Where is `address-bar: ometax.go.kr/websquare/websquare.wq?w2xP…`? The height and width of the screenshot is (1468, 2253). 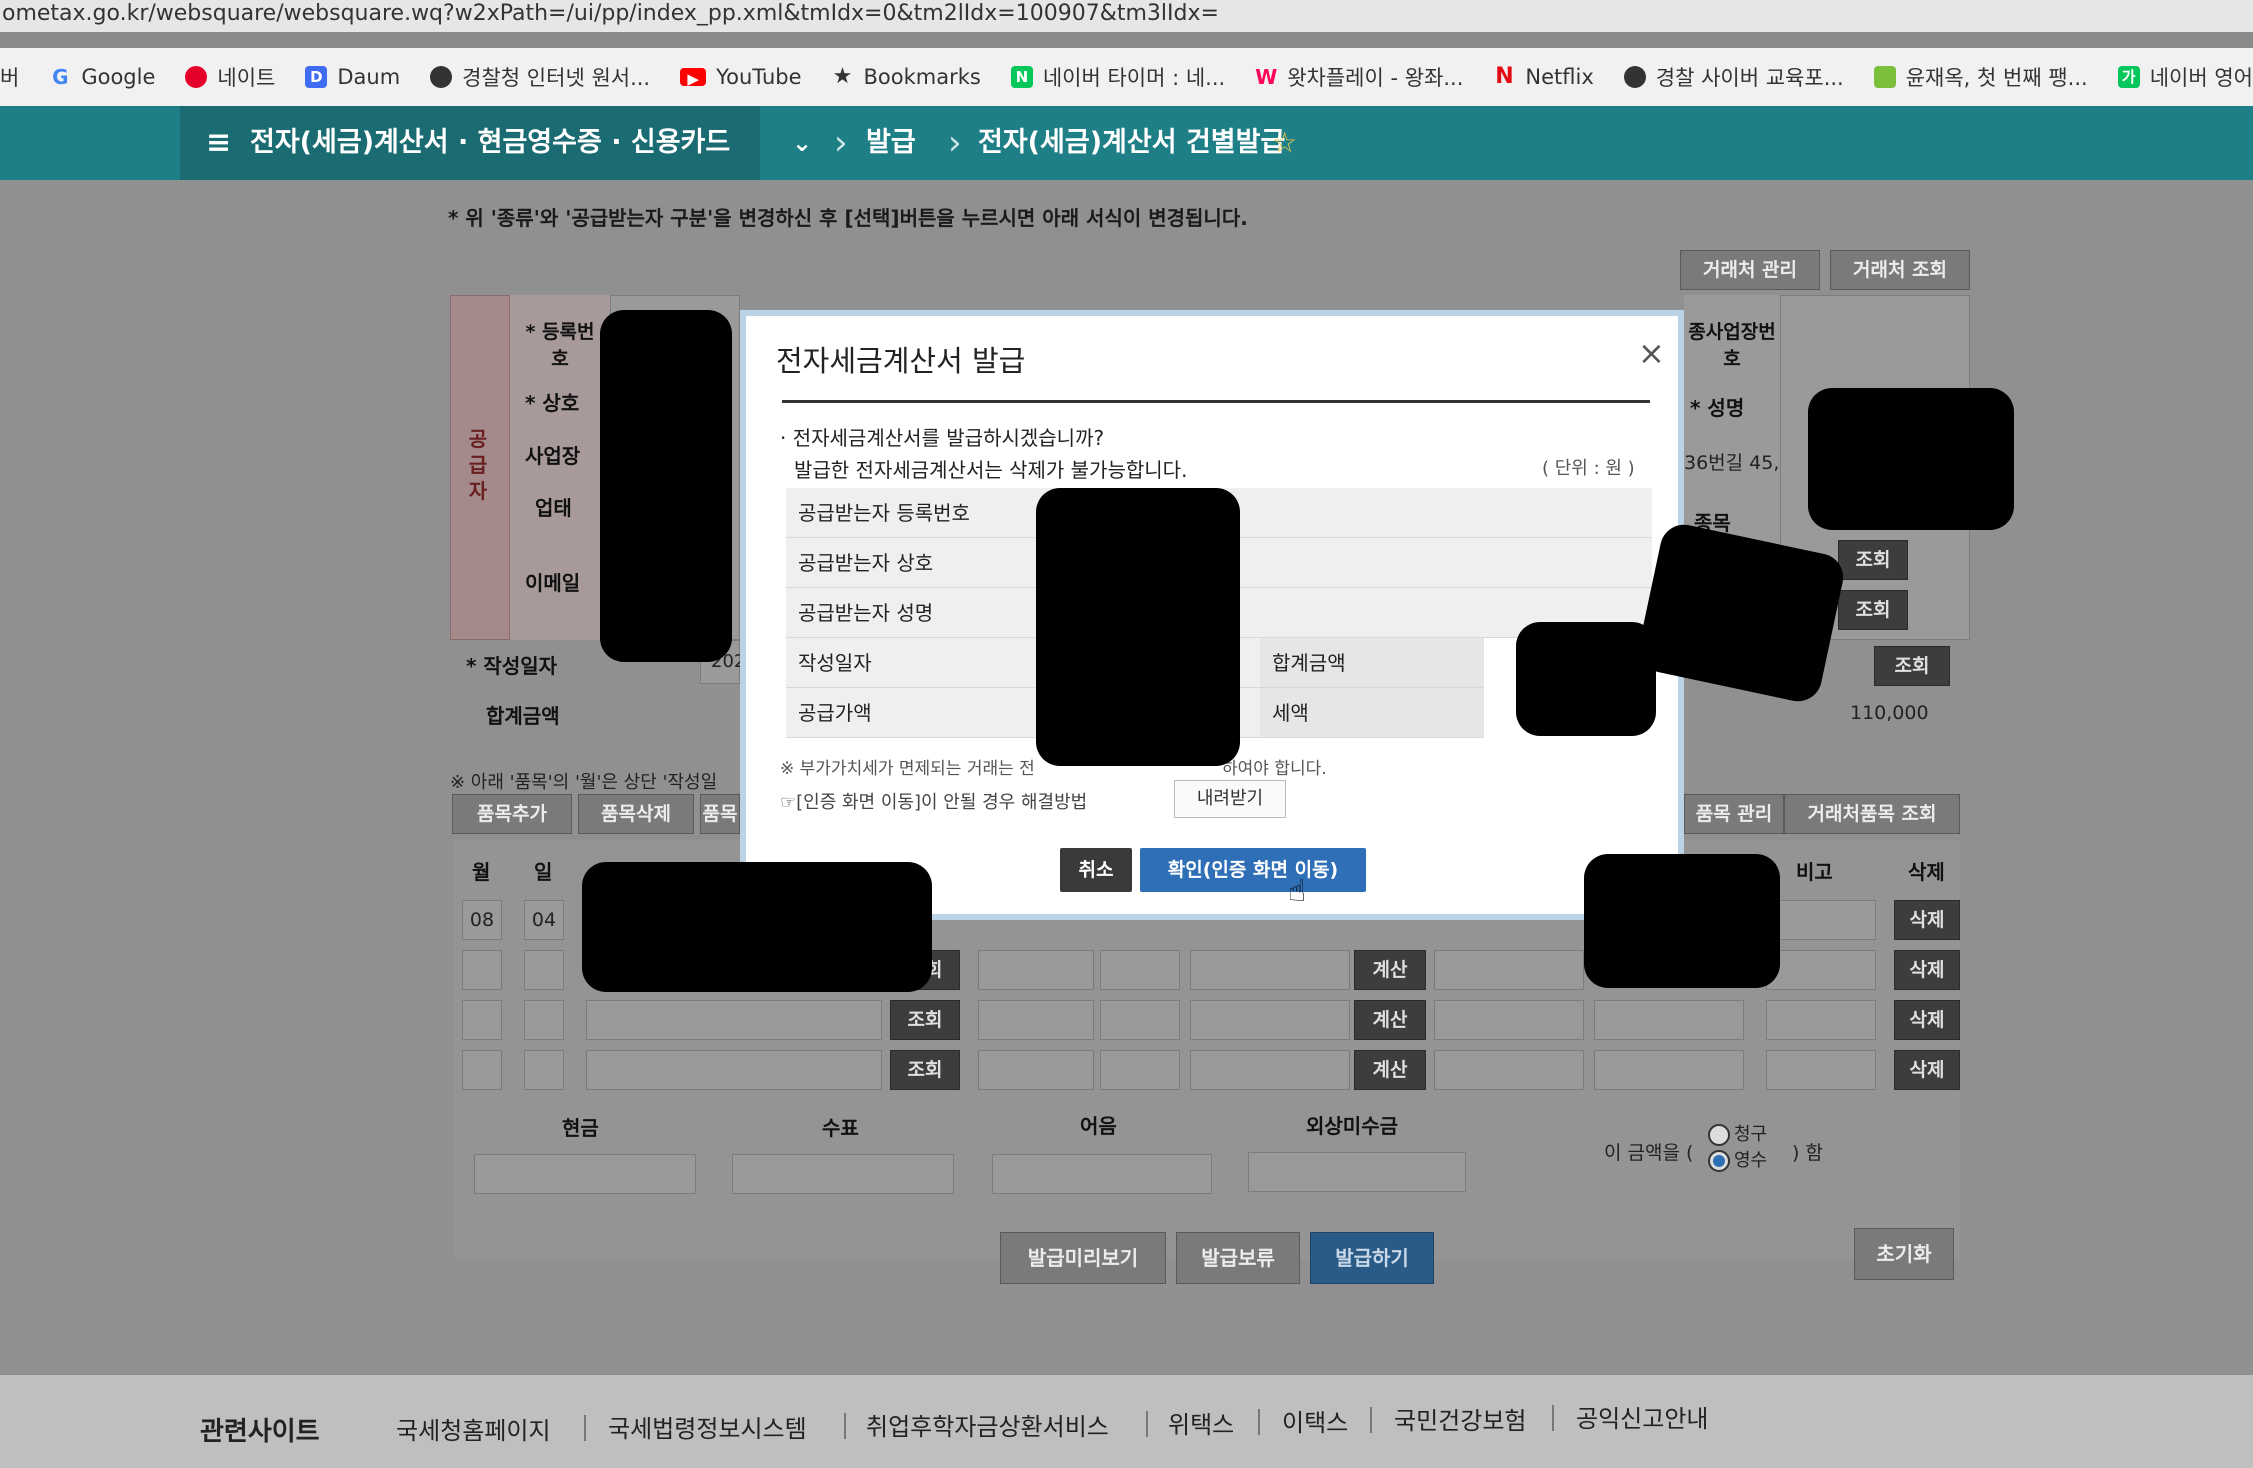 address-bar: ometax.go.kr/websquare/websquare.wq?w2xP… is located at coordinates (1126, 16).